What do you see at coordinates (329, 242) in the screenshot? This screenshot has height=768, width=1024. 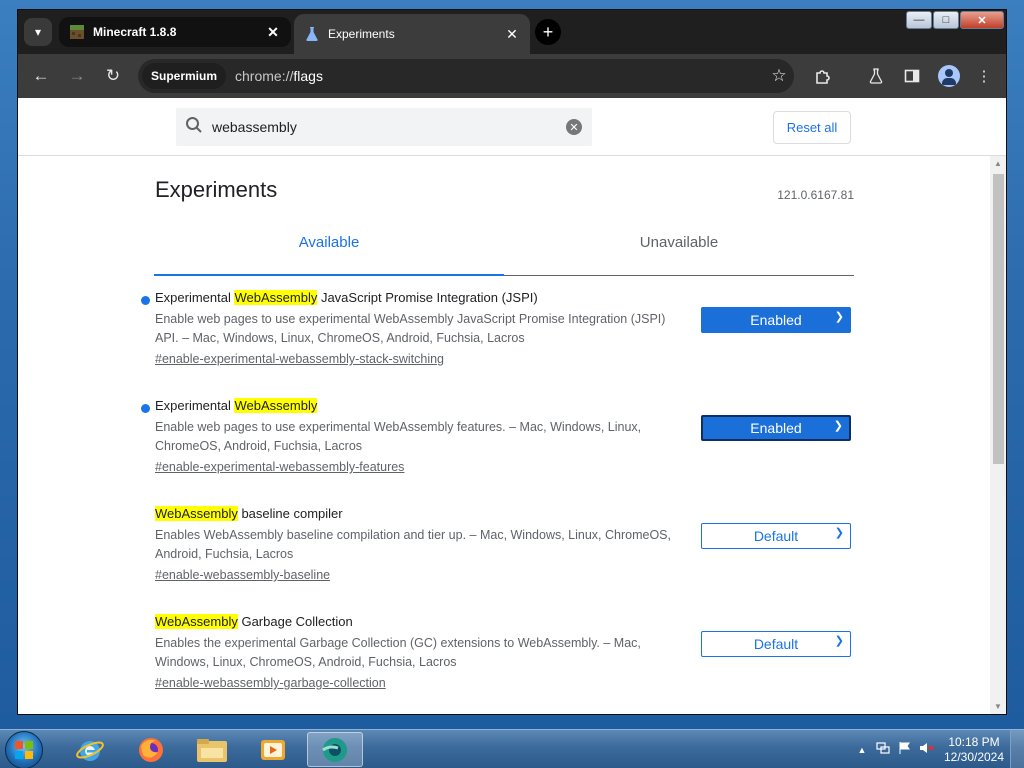 I see `tab-available: Available` at bounding box center [329, 242].